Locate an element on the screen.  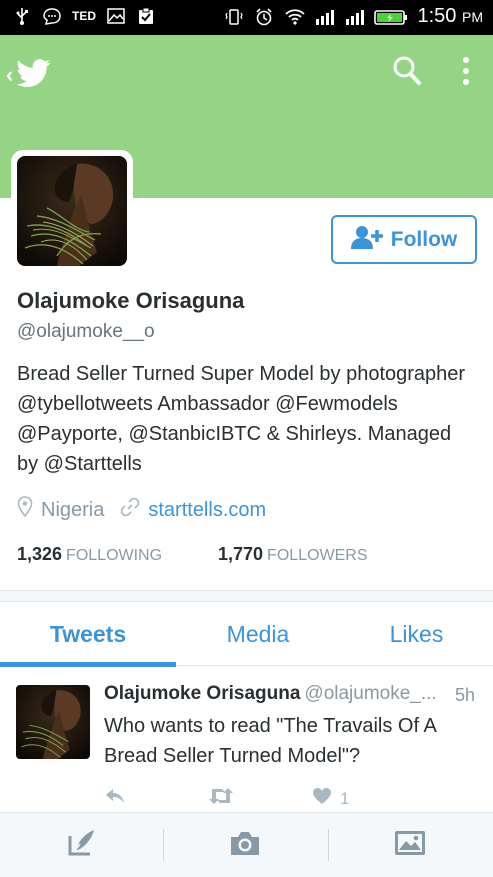
add-image-button is located at coordinates (410, 845).